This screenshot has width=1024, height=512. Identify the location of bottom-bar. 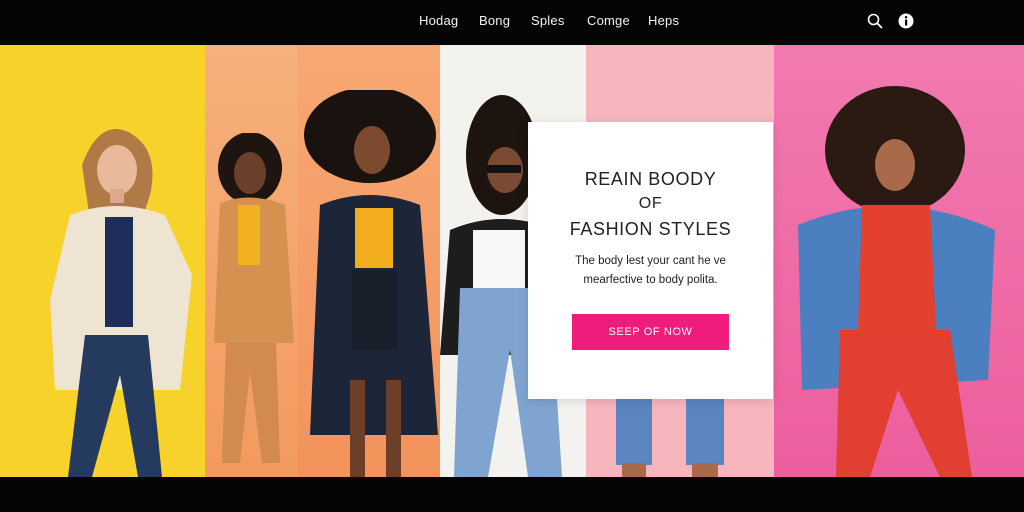
(512, 494).